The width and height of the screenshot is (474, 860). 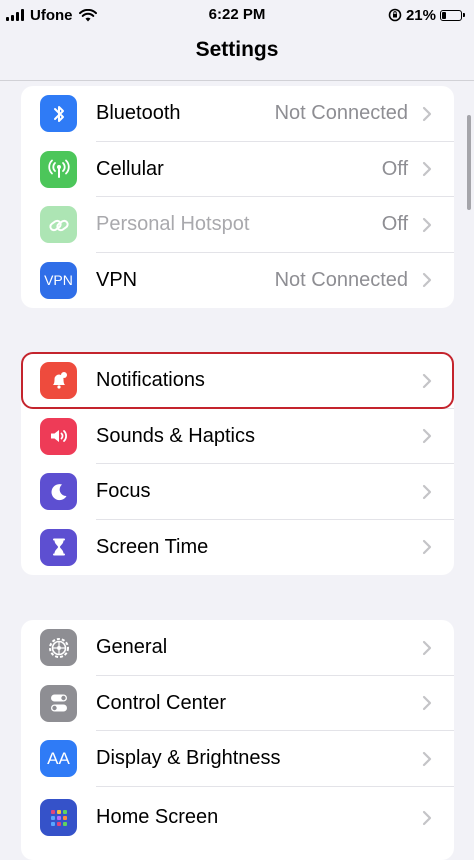 What do you see at coordinates (237, 15) in the screenshot?
I see `status-bar: Ufone 6:22 PM 21%` at bounding box center [237, 15].